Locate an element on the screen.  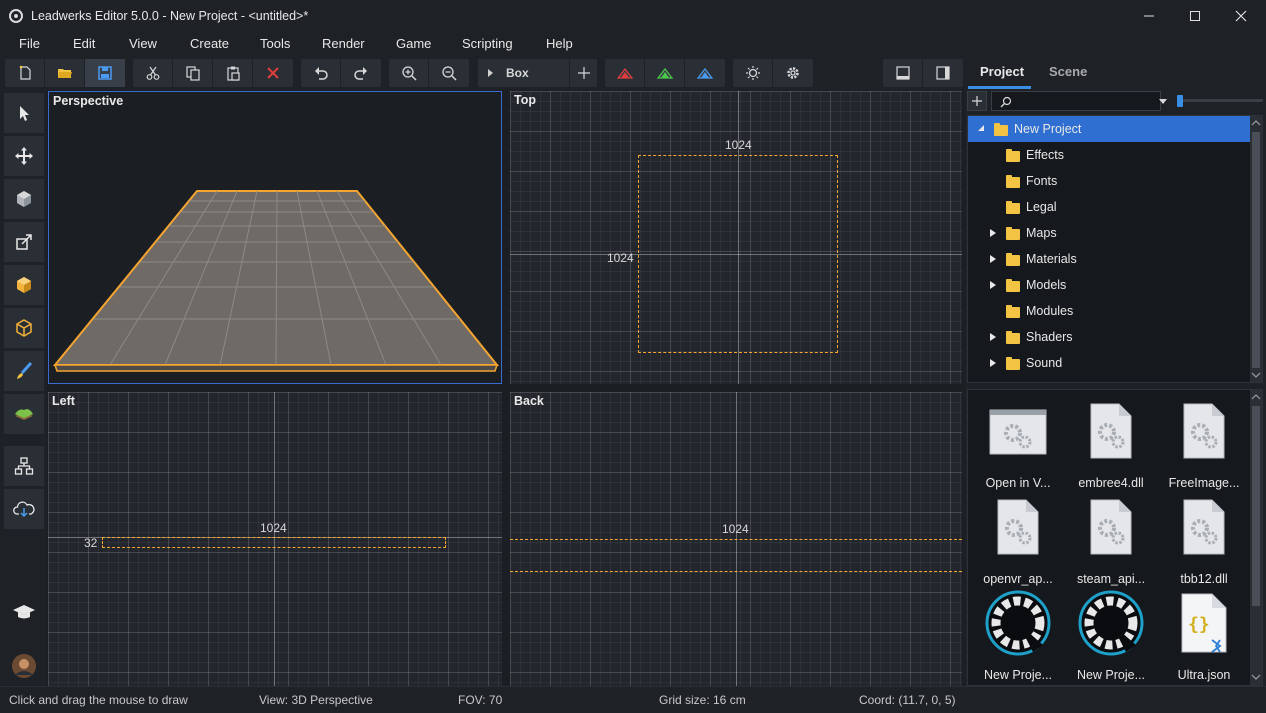
save-button is located at coordinates (105, 73).